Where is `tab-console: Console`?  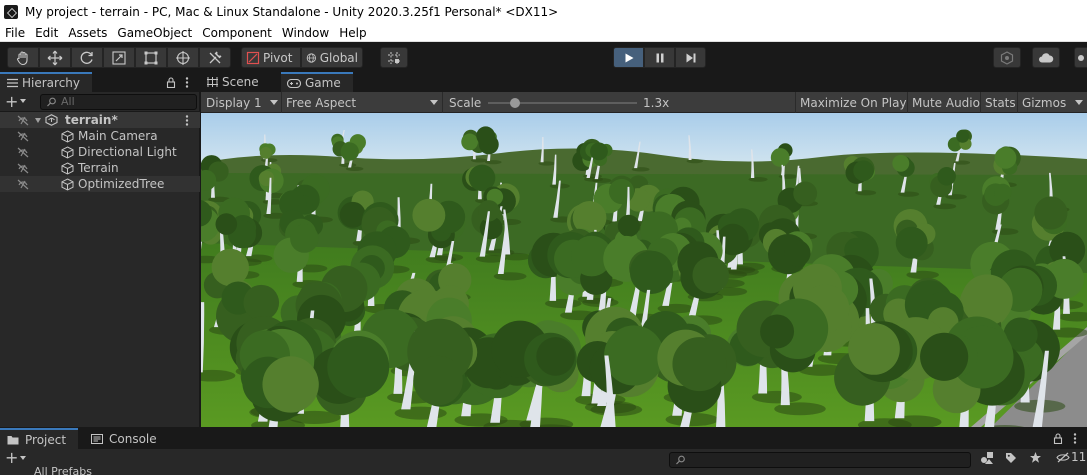
tab-console: Console is located at coordinates (124, 438).